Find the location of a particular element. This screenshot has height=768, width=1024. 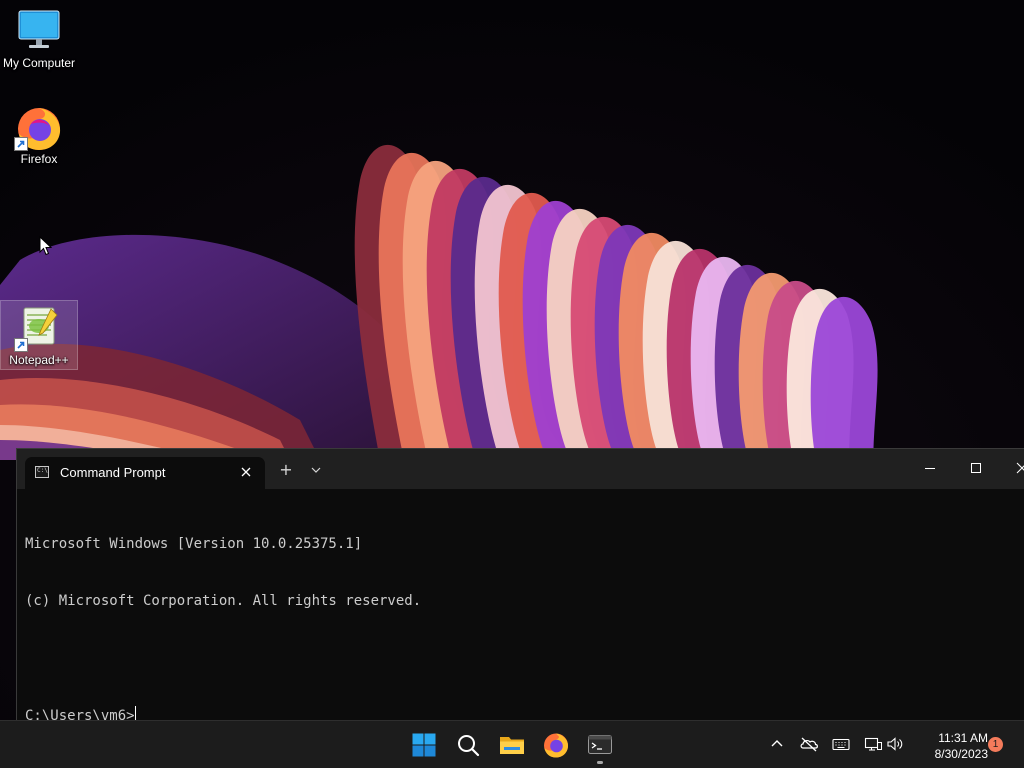

file-explorer-button is located at coordinates (512, 745).